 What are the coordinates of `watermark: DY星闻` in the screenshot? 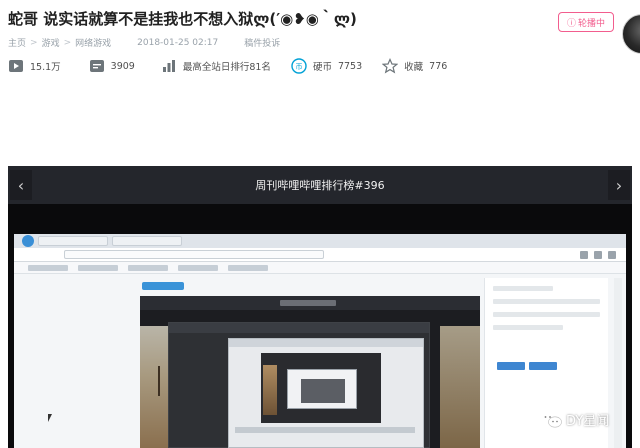 It's located at (574, 419).